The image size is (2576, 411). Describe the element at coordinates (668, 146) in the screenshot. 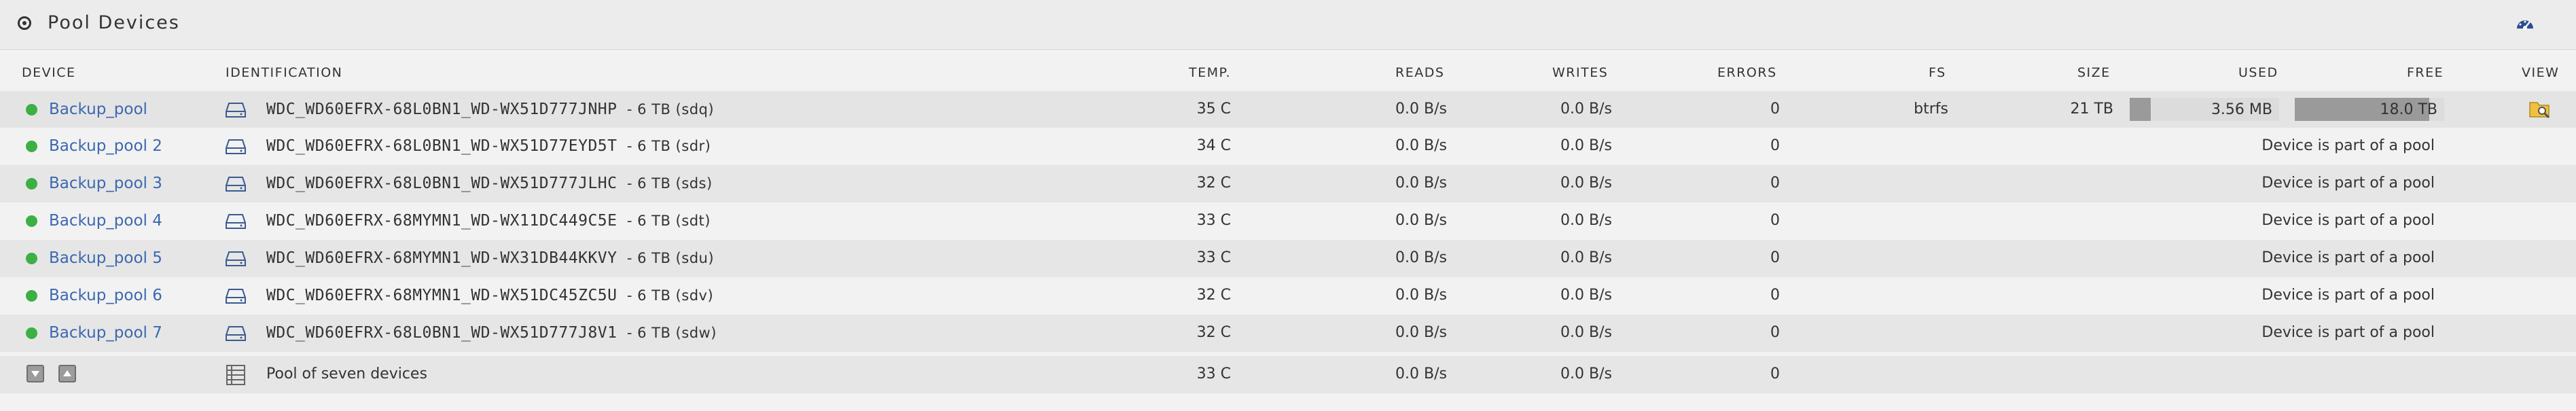

I see `device-size-label: - 6 TB (sdr)` at that location.